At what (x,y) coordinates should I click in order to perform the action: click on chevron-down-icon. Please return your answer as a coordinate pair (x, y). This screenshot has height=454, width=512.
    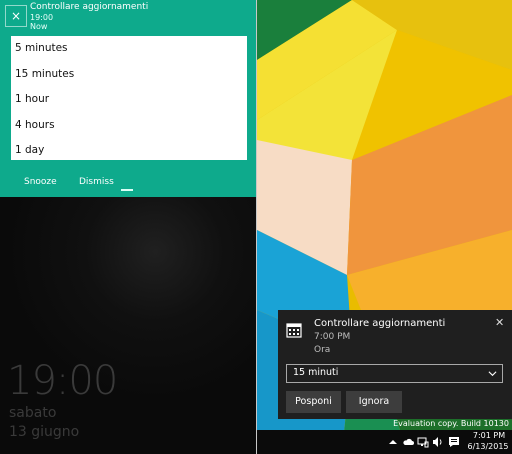
    Looking at the image, I should click on (492, 374).